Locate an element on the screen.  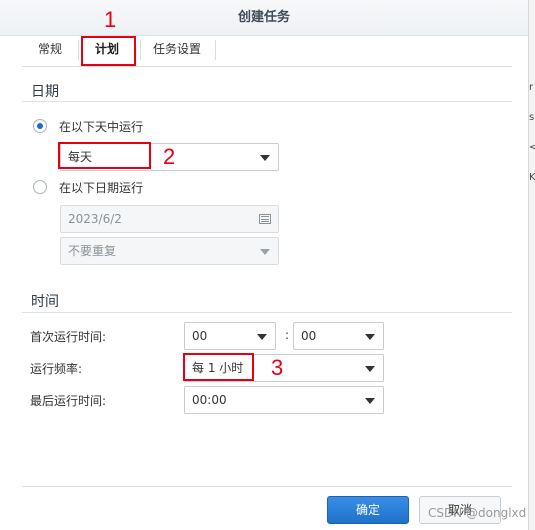
background-text: < is located at coordinates (532, 147).